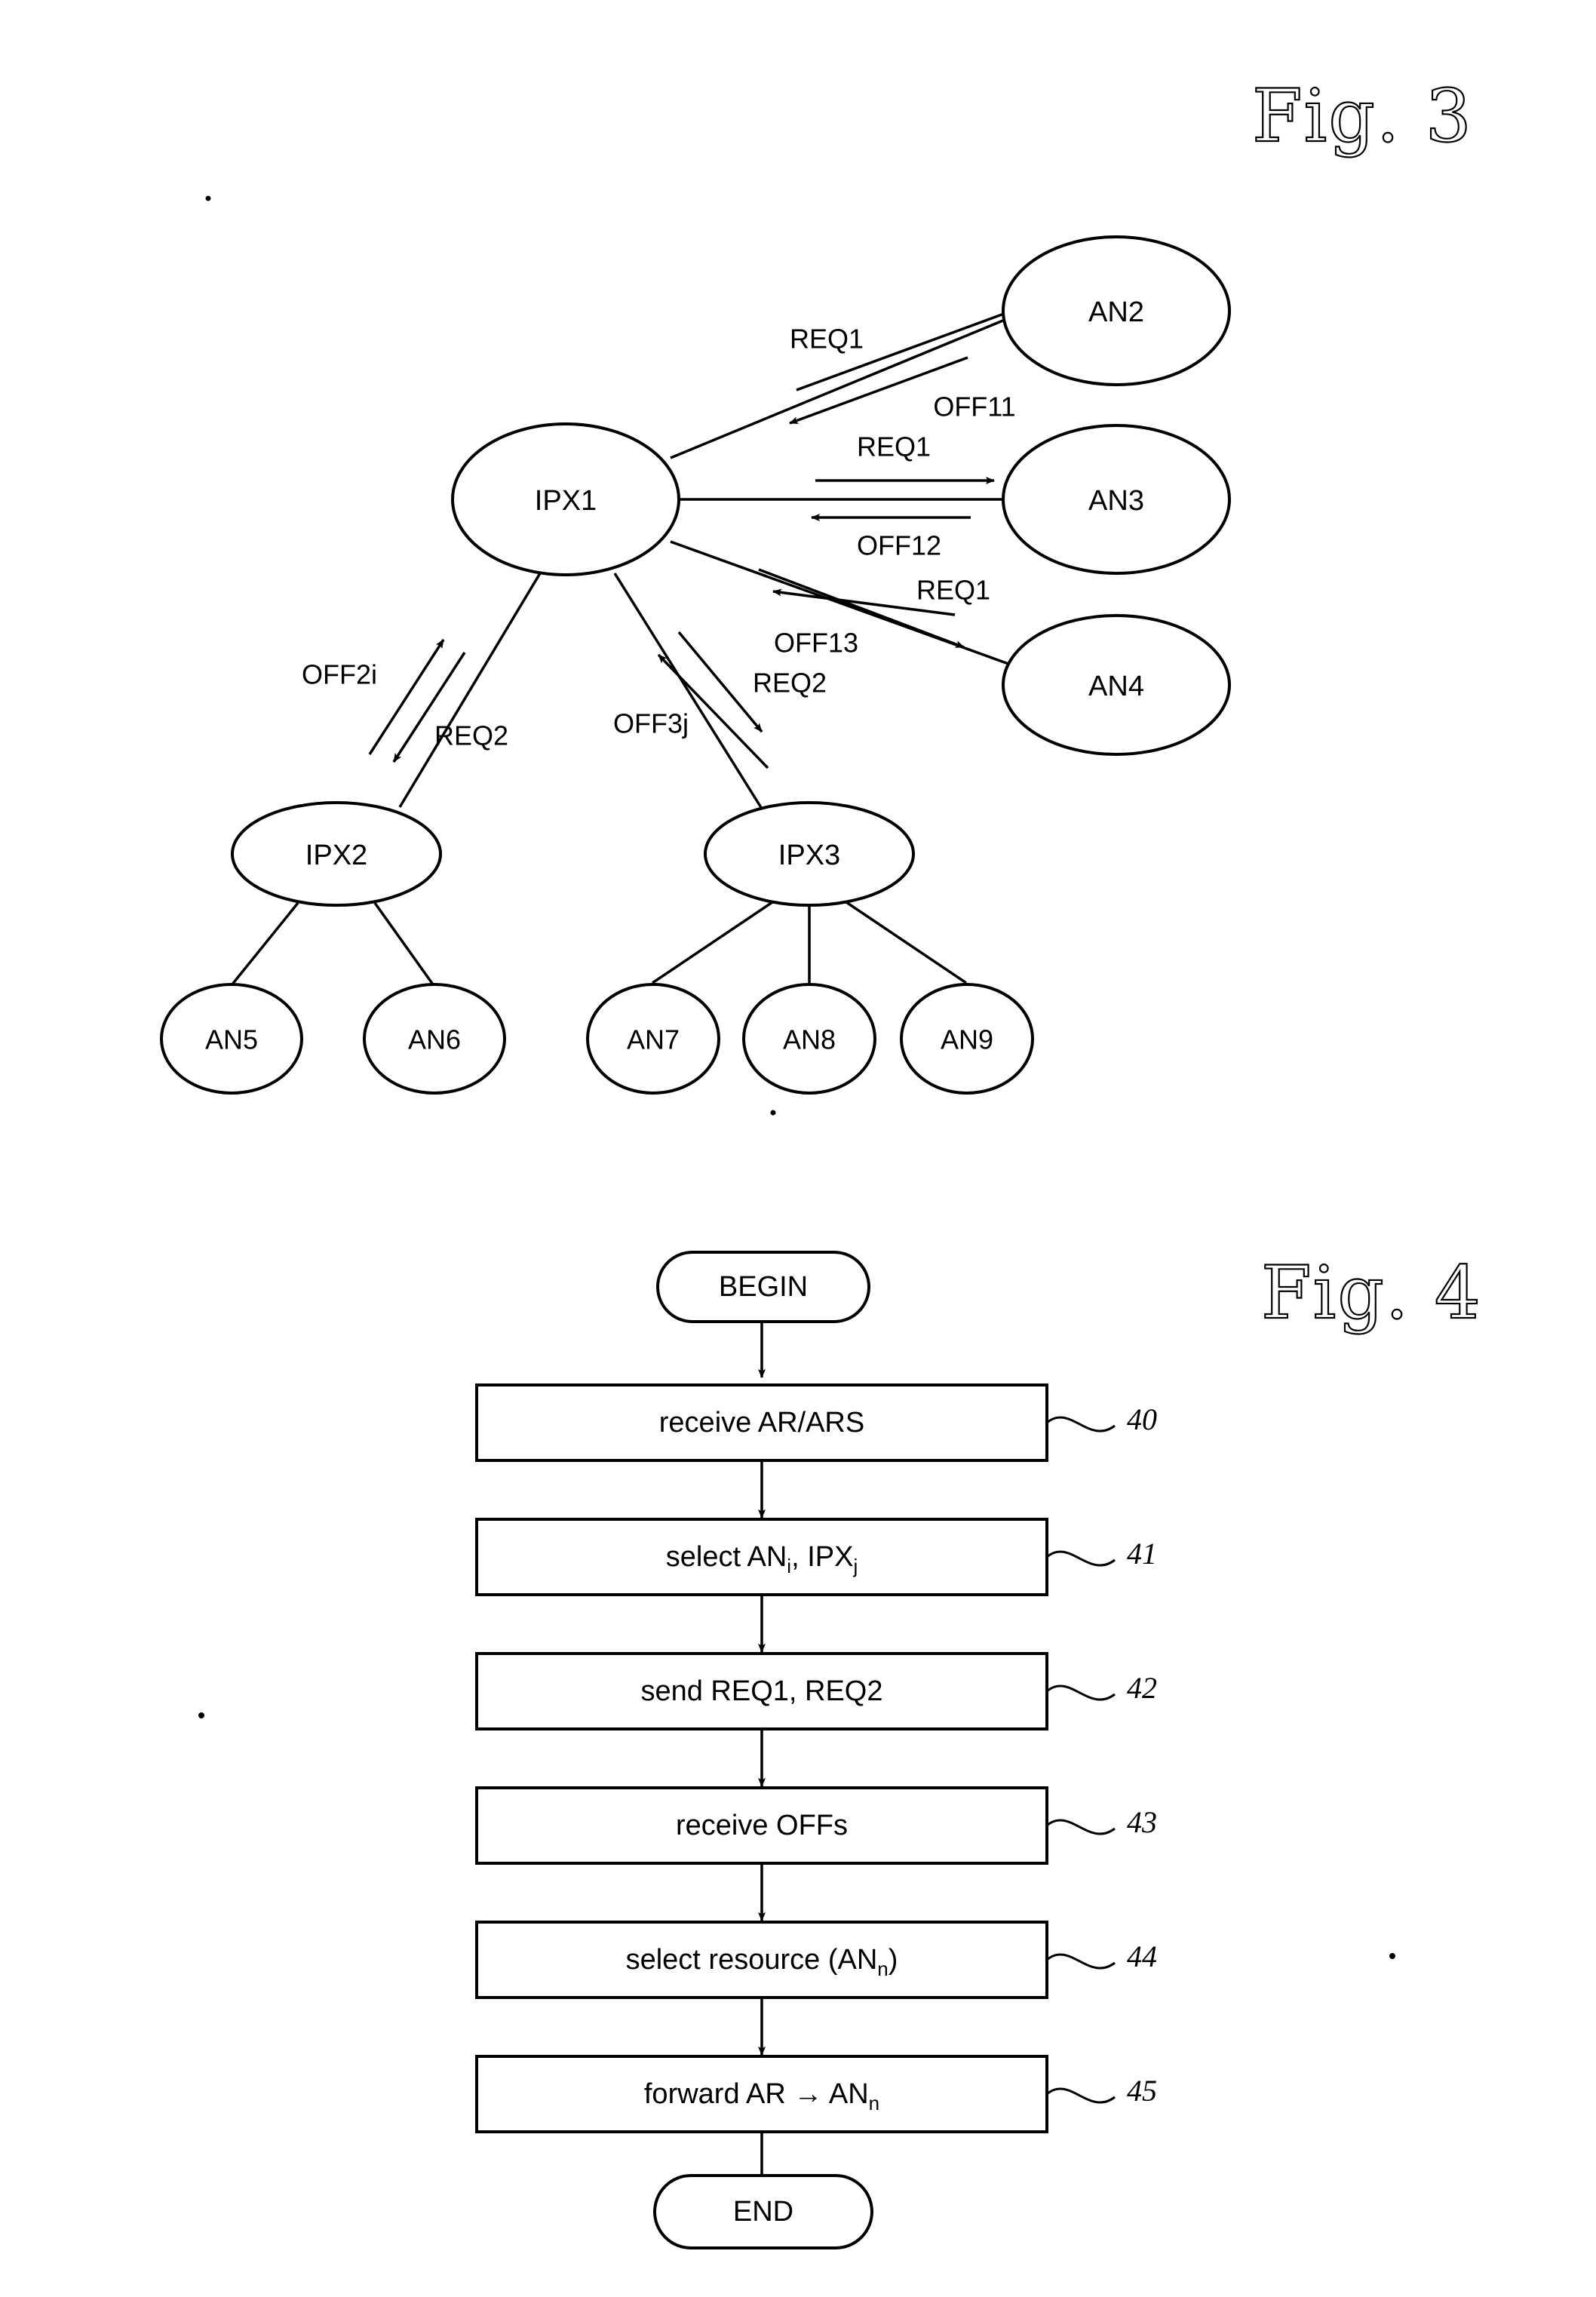 Image resolution: width=1596 pixels, height=2297 pixels. What do you see at coordinates (1371, 1293) in the screenshot?
I see `figure-4-title: Fig. 4` at bounding box center [1371, 1293].